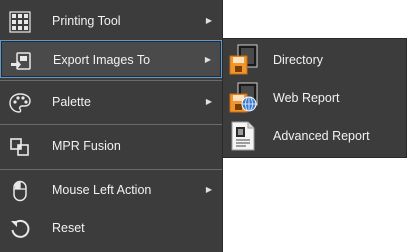  I want to click on printing-tool-icon, so click(20, 22).